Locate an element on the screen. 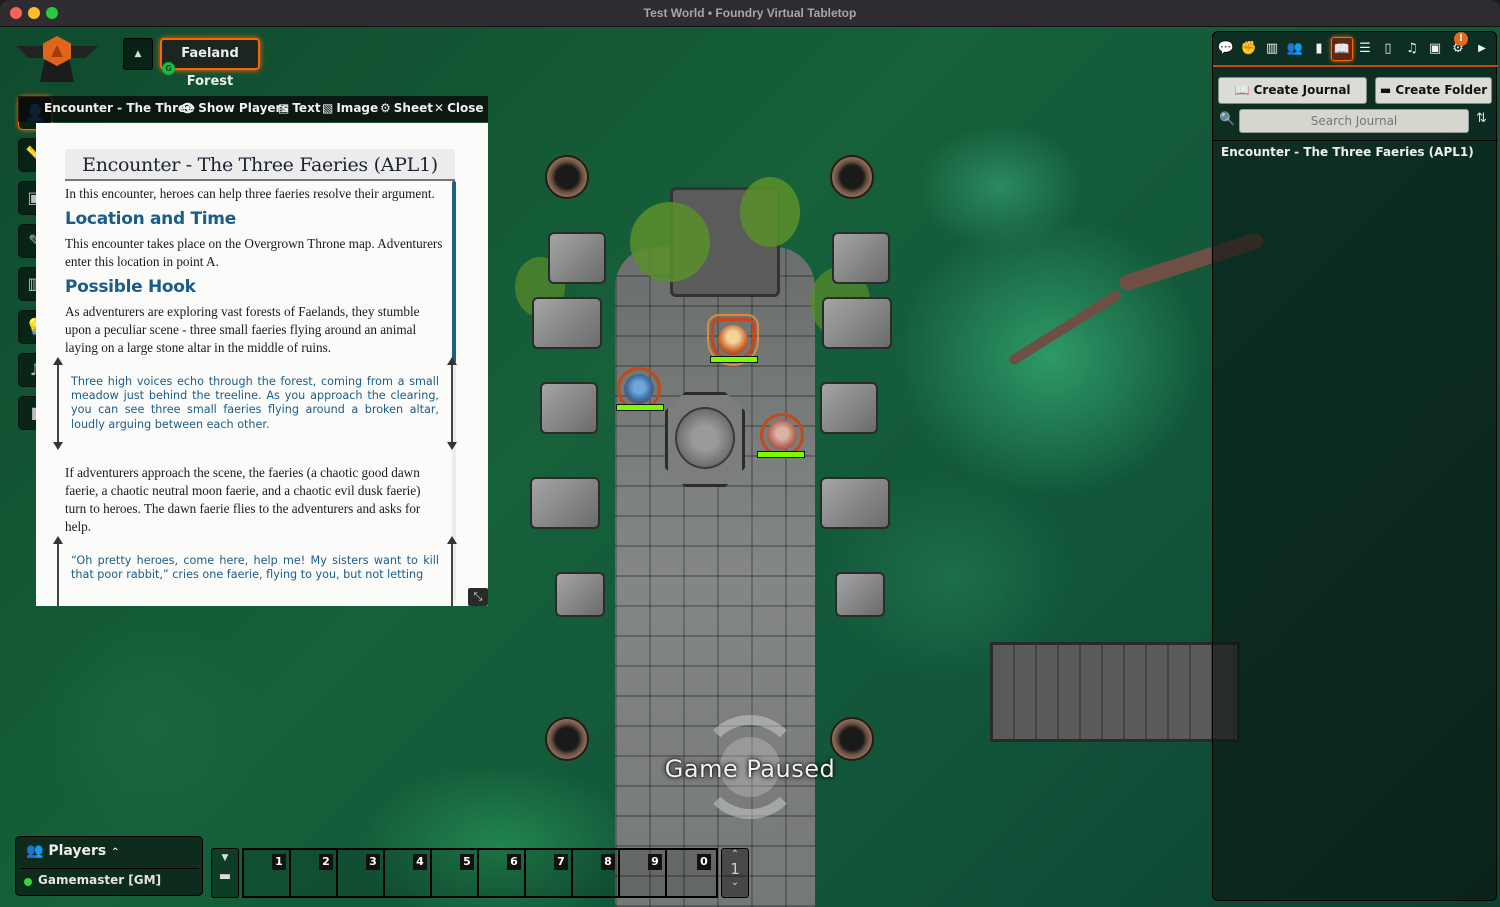 This screenshot has height=907, width=1500. sidebar-collapse-button: ▶ is located at coordinates (1482, 49).